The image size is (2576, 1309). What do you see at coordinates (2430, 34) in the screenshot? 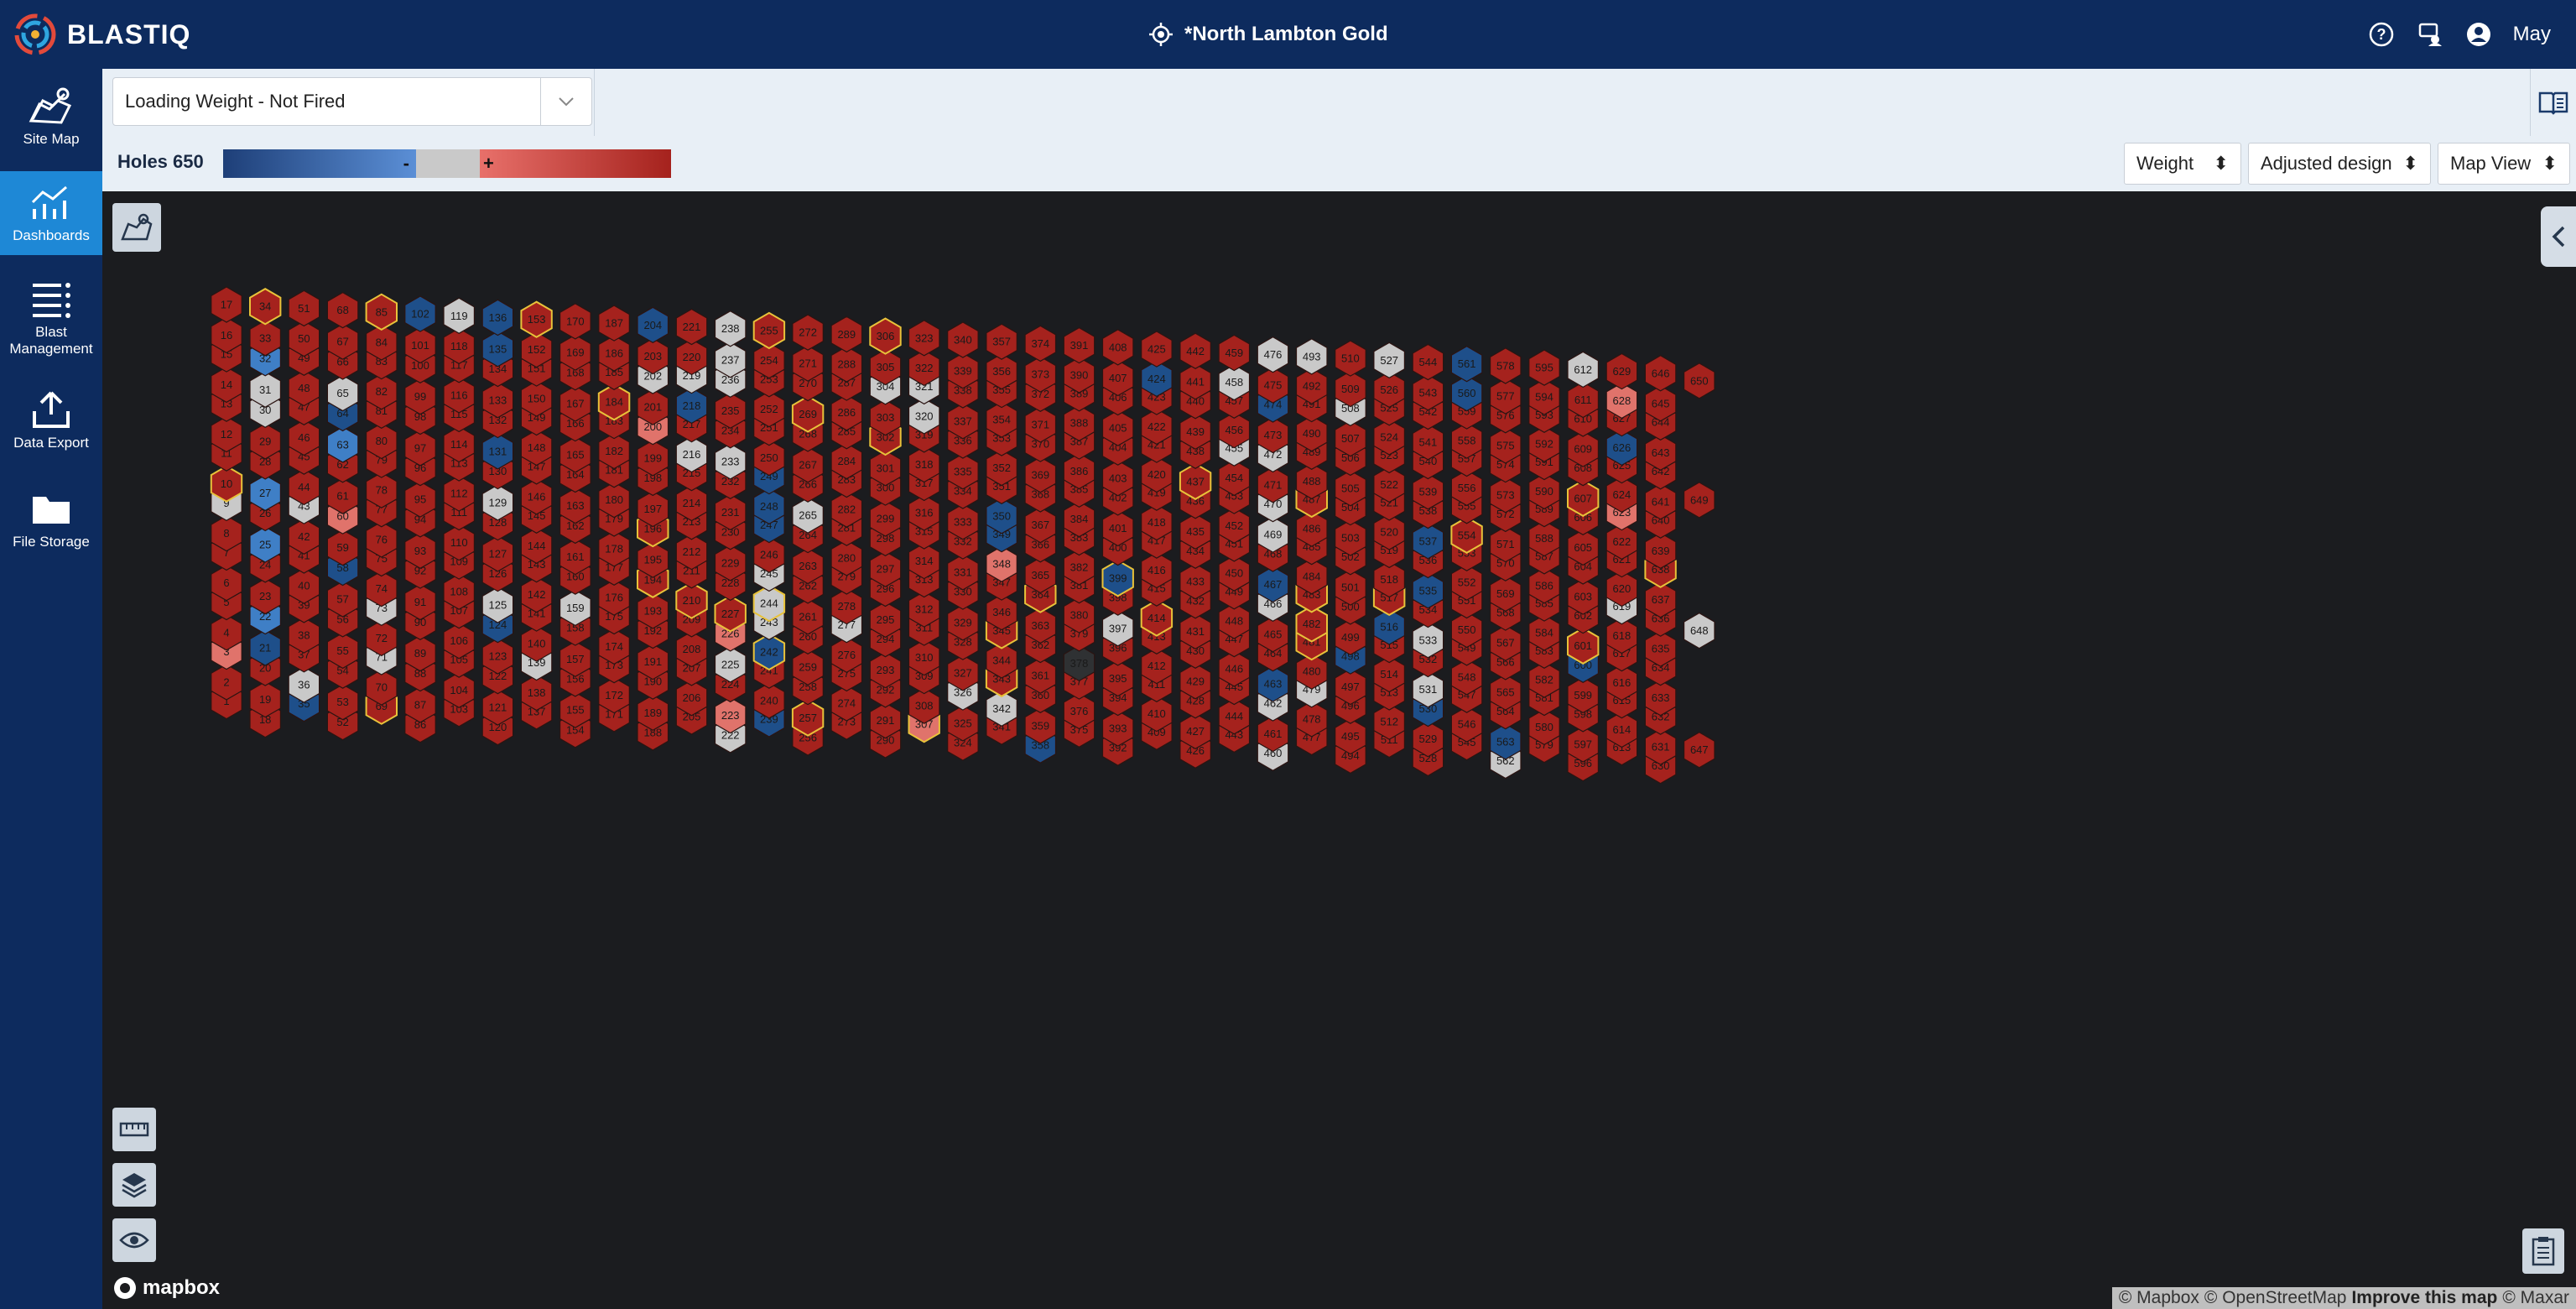
I see `remote-support-icon` at bounding box center [2430, 34].